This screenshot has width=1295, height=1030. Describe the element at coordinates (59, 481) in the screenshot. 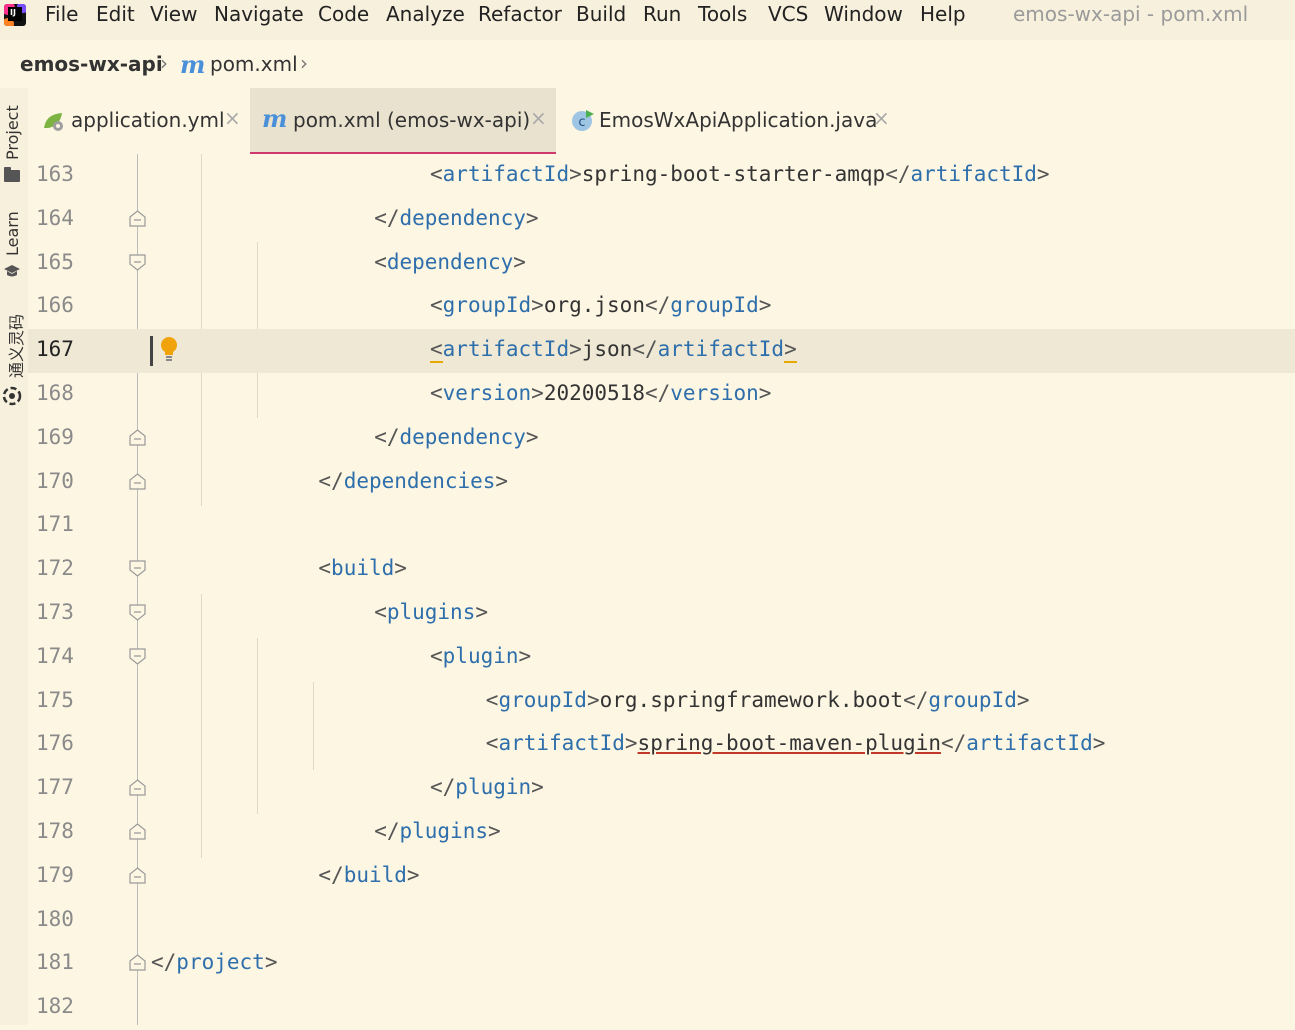

I see `line-number: 170` at that location.